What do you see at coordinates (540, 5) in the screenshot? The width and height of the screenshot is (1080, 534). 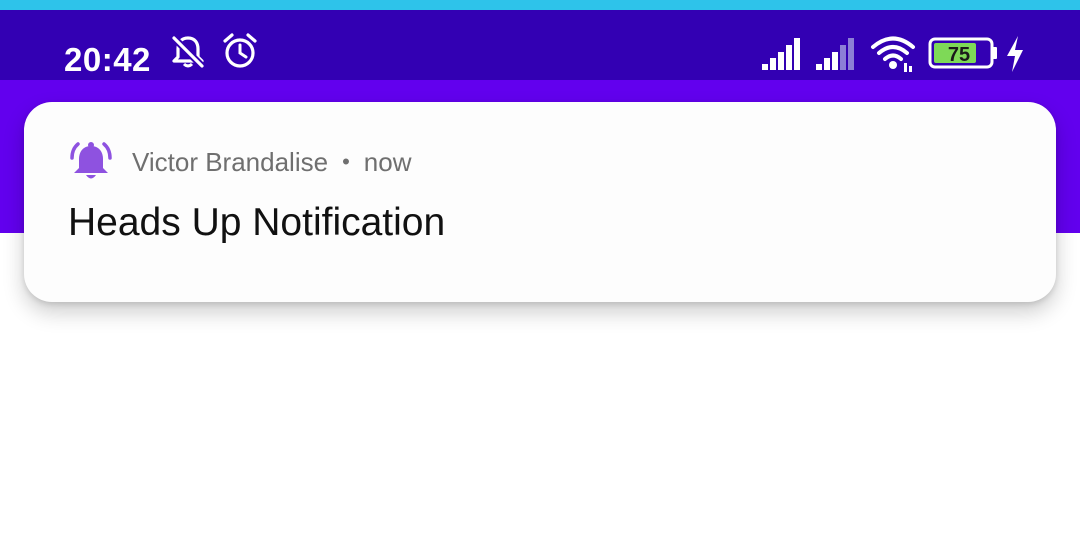 I see `top-accent-strip` at bounding box center [540, 5].